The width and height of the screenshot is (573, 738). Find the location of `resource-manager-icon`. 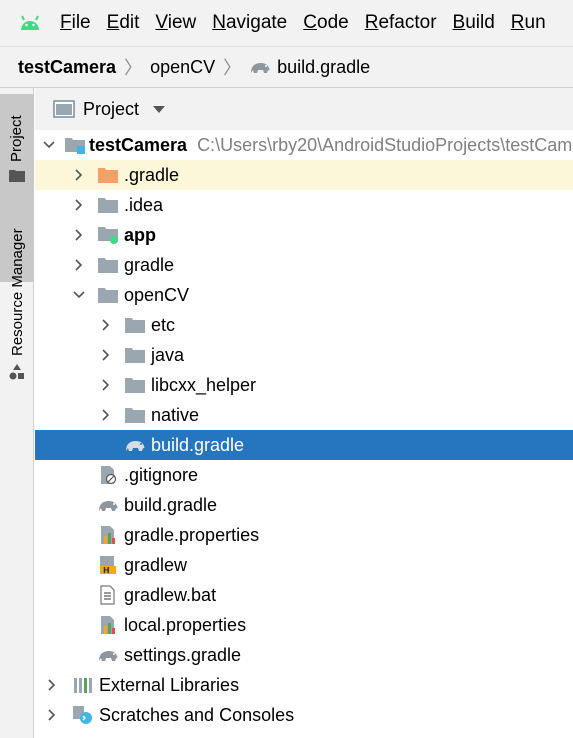

resource-manager-icon is located at coordinates (17, 374).